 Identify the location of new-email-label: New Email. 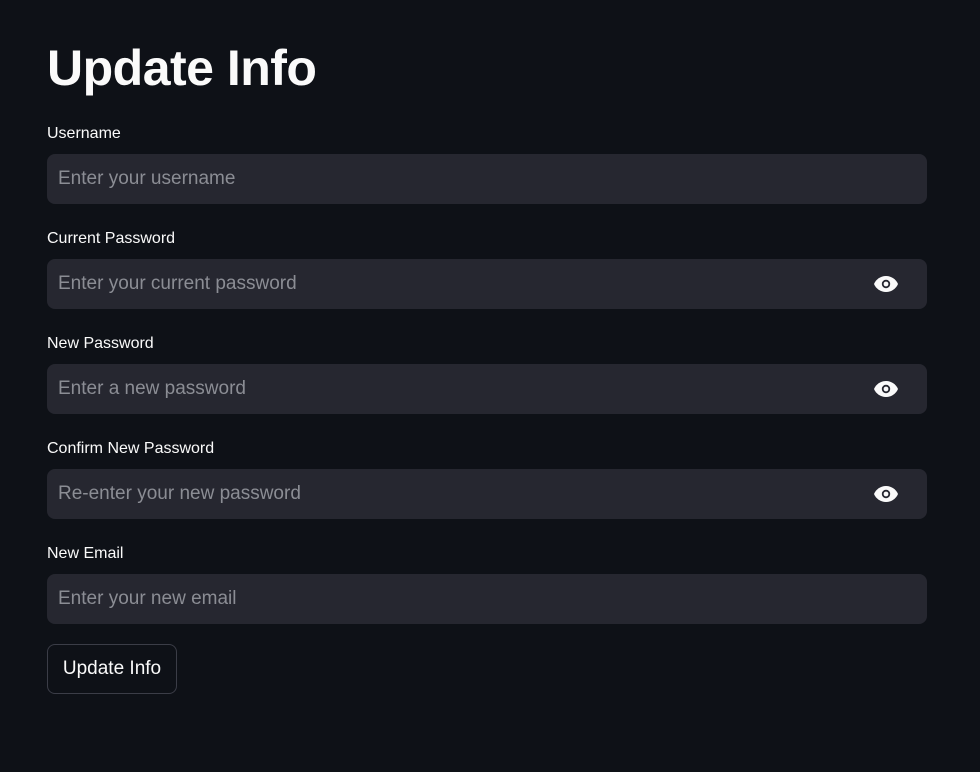
(85, 553).